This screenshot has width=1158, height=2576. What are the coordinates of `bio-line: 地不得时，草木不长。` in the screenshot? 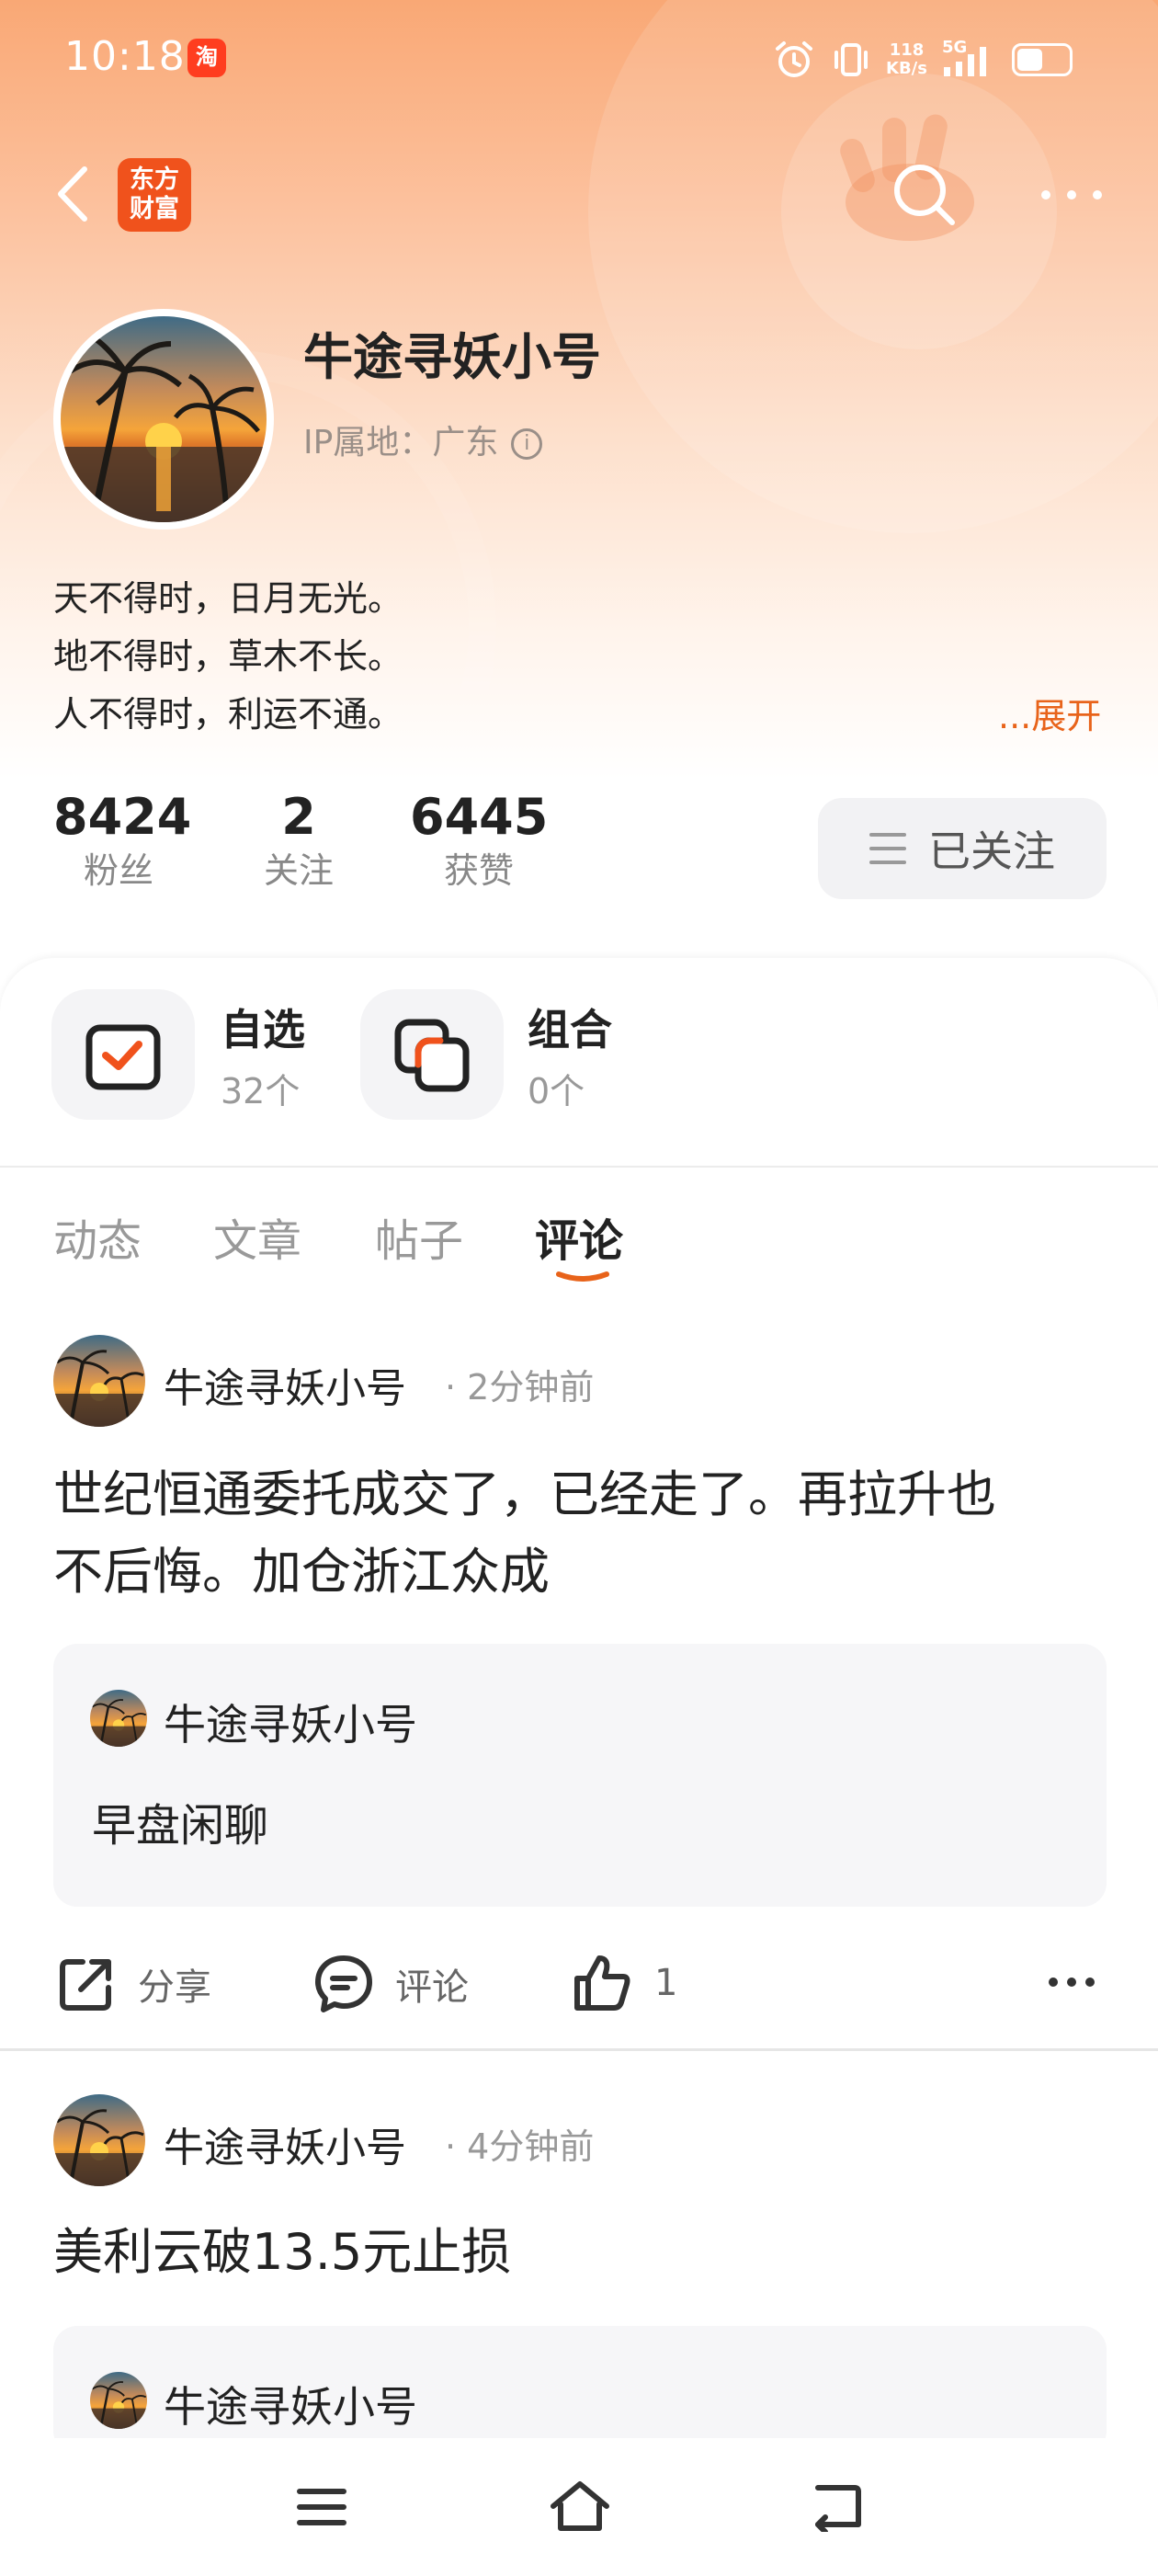 It's located at (228, 656).